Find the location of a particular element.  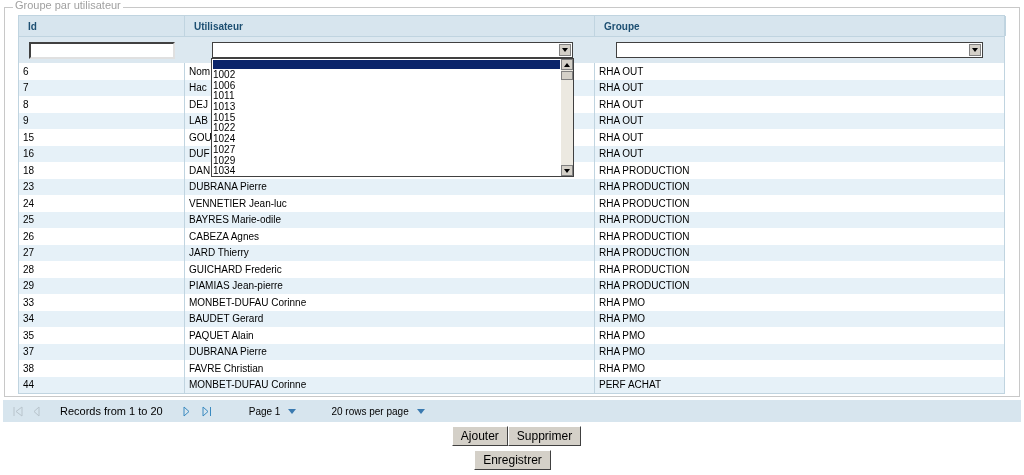

dropdown-option: 1015 is located at coordinates (386, 117).